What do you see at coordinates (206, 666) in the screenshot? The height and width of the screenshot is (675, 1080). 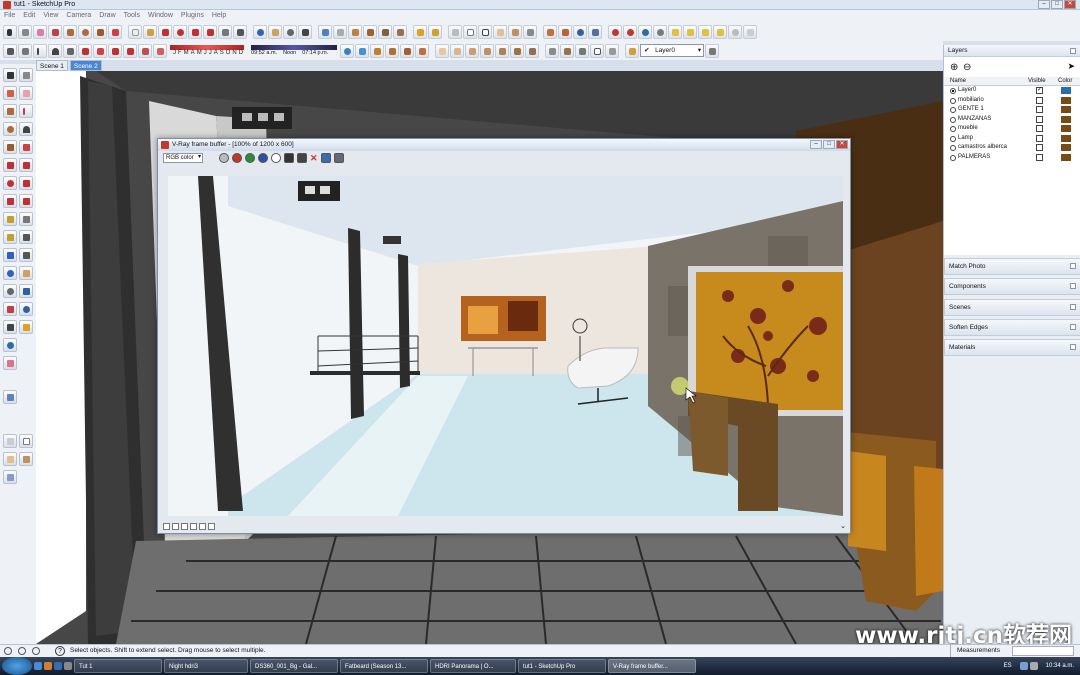 I see `taskbar-item: Night hdri3` at bounding box center [206, 666].